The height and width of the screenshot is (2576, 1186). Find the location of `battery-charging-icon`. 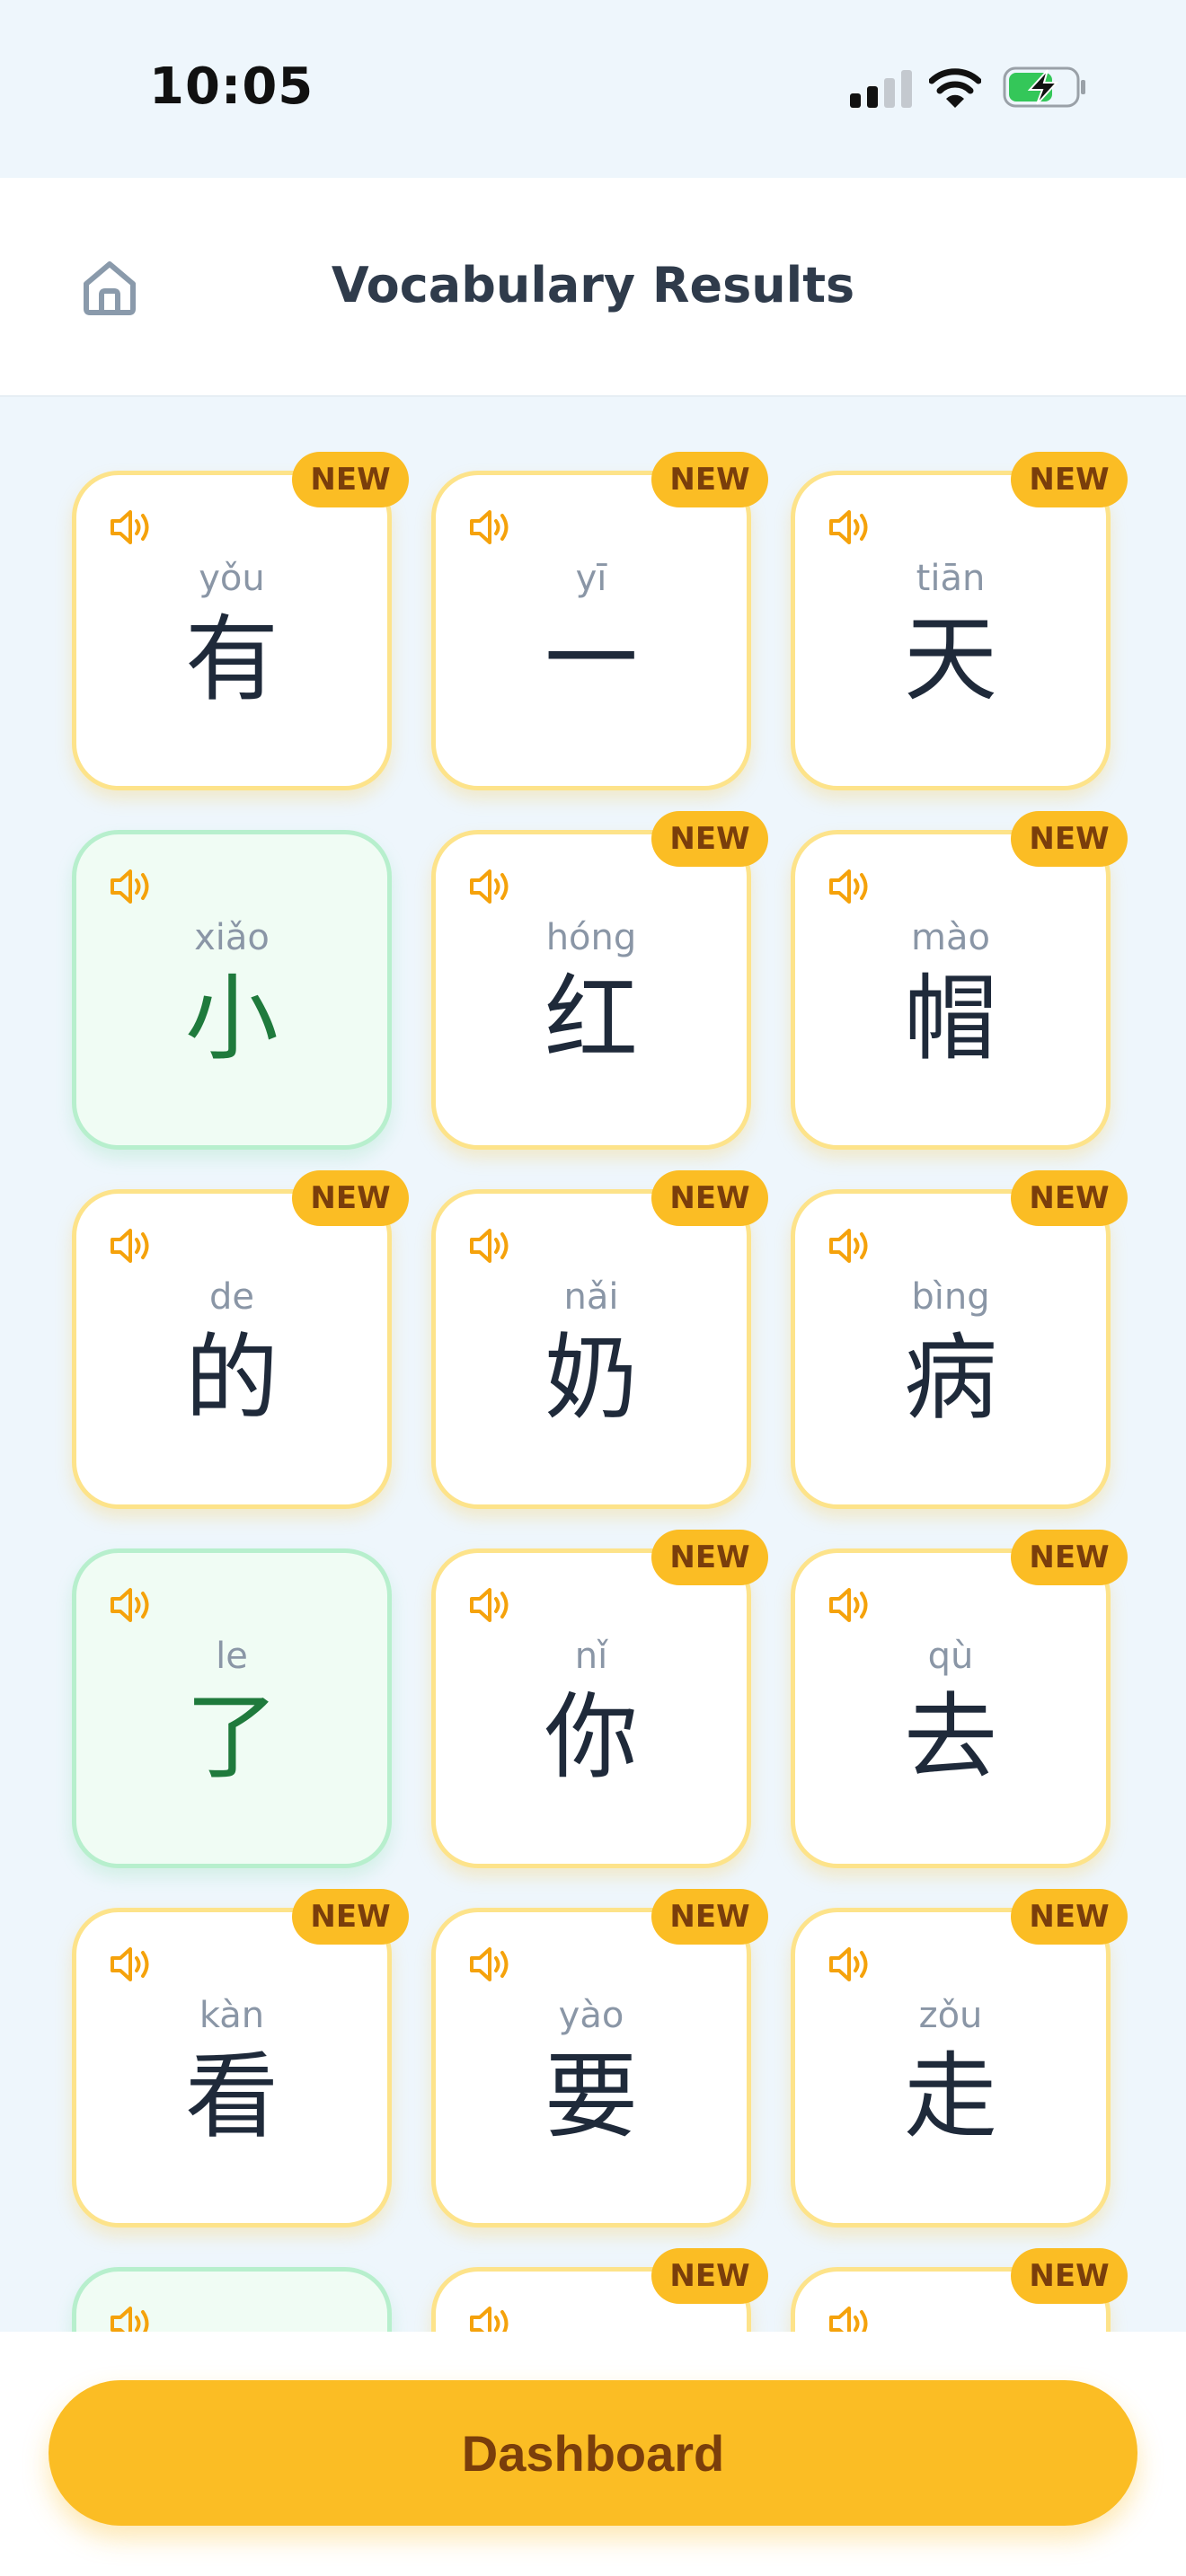

battery-charging-icon is located at coordinates (1044, 87).